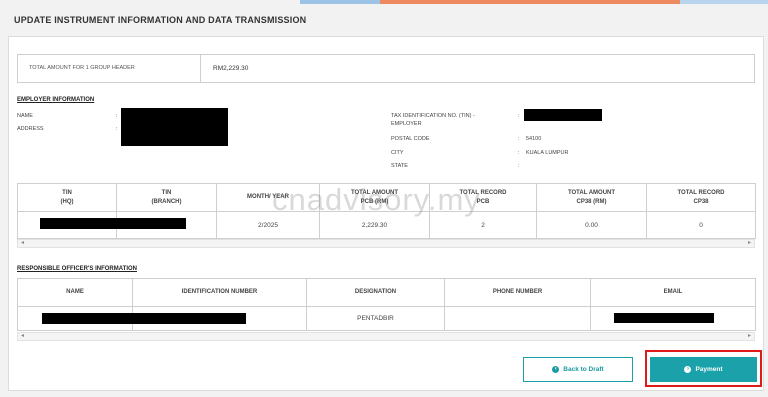 The image size is (768, 397). What do you see at coordinates (77, 269) in the screenshot?
I see `officer-info-heading: RESPONSIBLE OFFICER'S INFORMATION` at bounding box center [77, 269].